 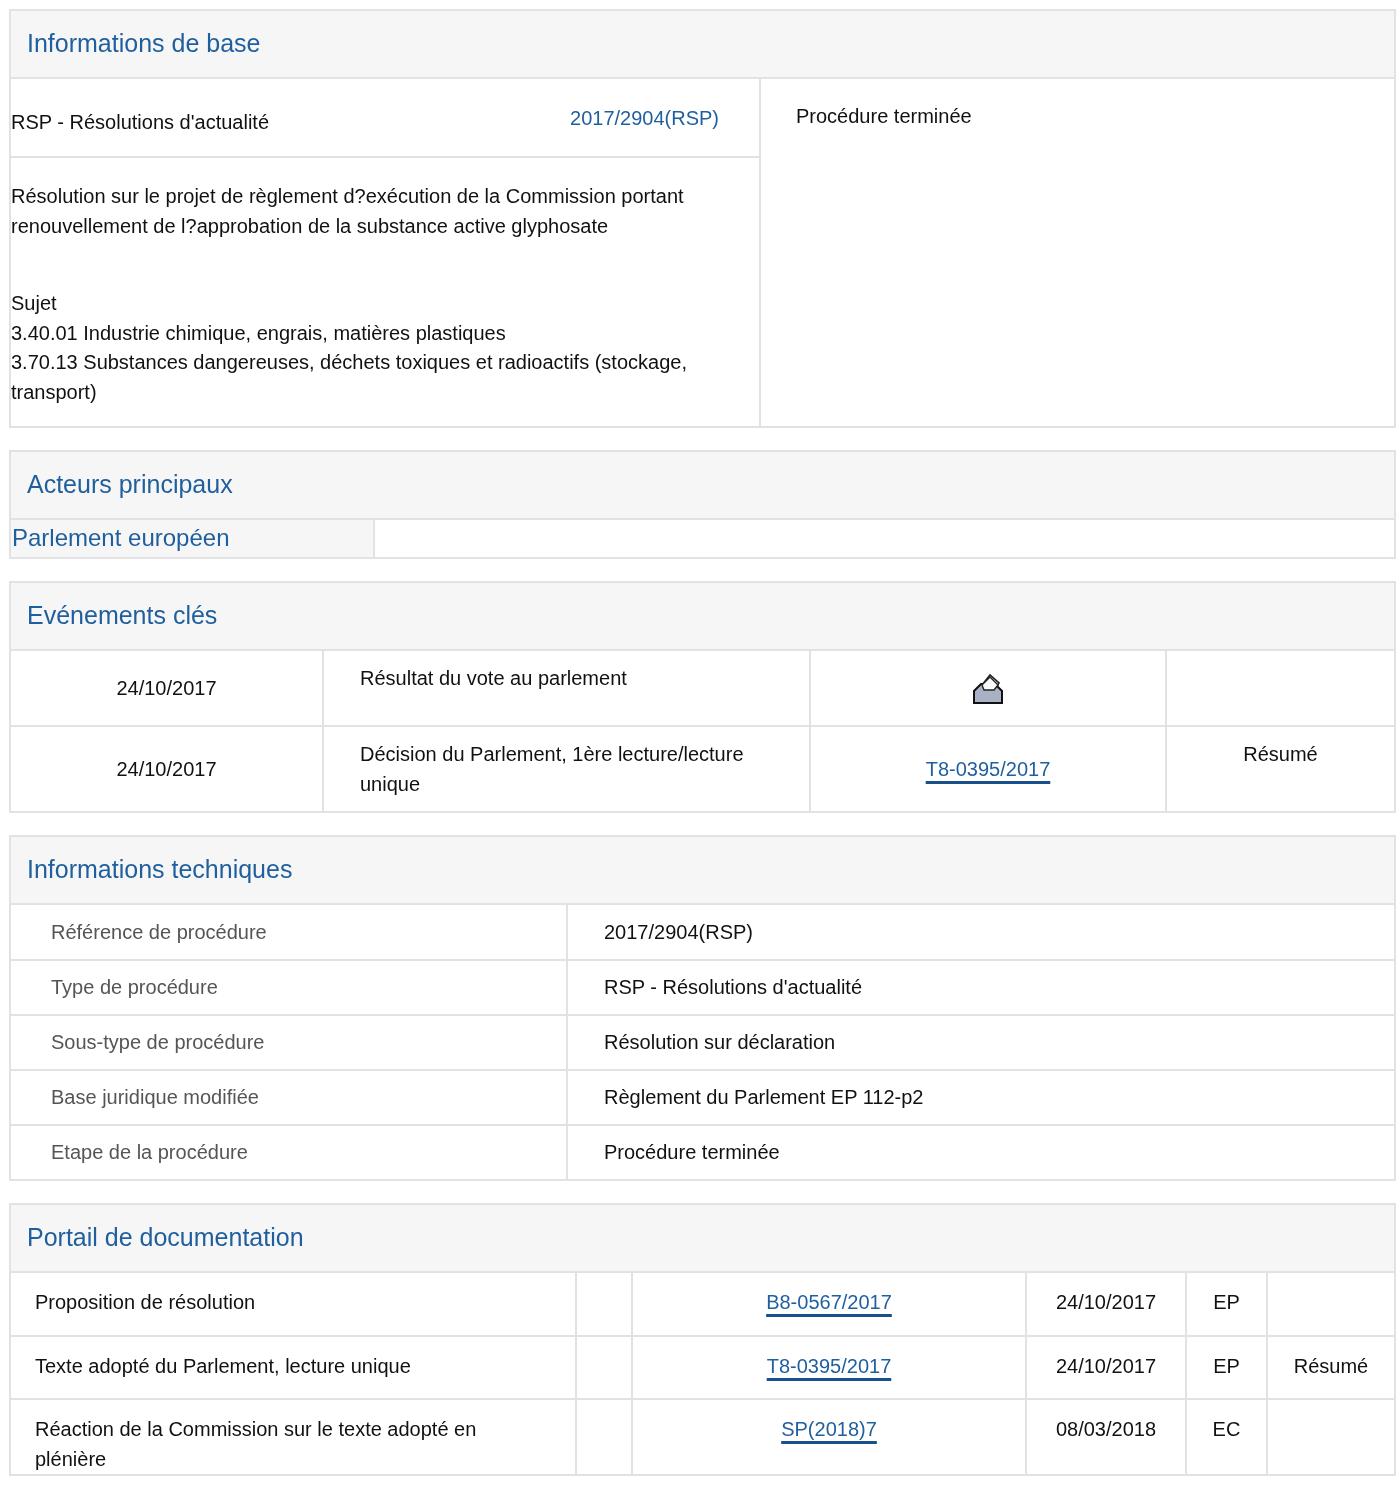 I want to click on document-source: EC, so click(x=1226, y=1428).